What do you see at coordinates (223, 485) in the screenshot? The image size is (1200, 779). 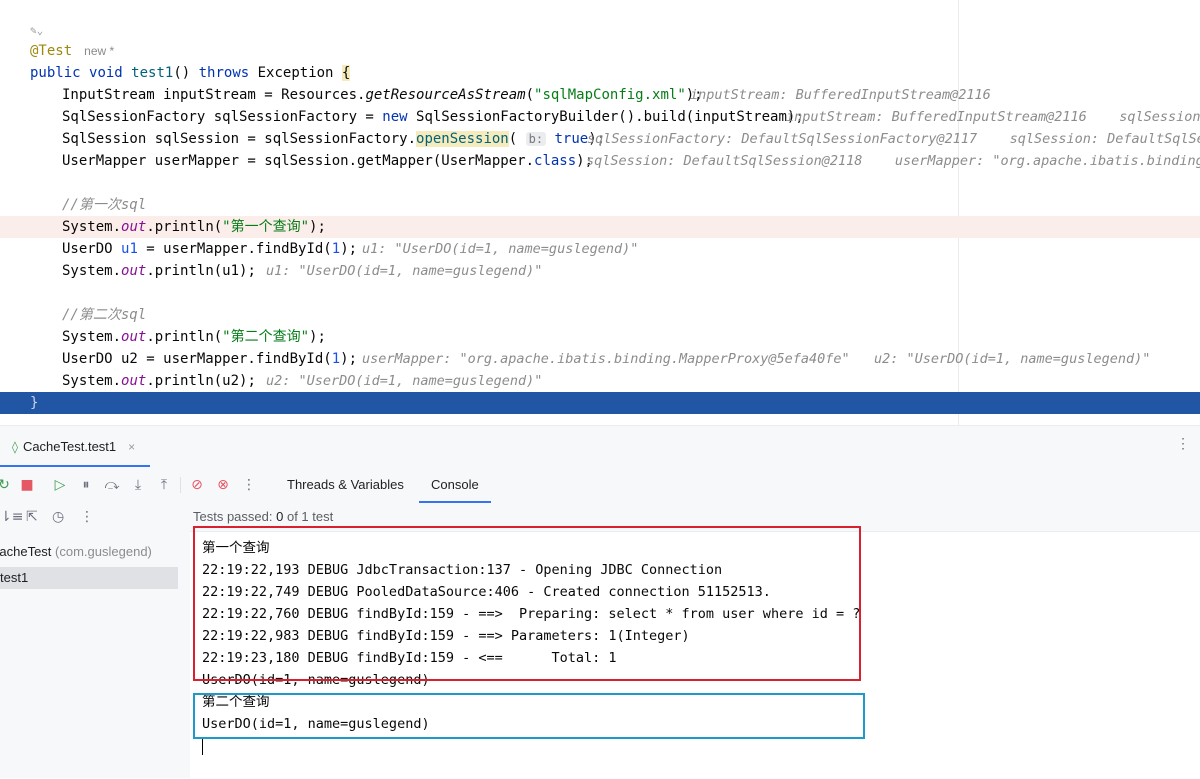 I see `mute-breakpoints-icon: ⊗` at bounding box center [223, 485].